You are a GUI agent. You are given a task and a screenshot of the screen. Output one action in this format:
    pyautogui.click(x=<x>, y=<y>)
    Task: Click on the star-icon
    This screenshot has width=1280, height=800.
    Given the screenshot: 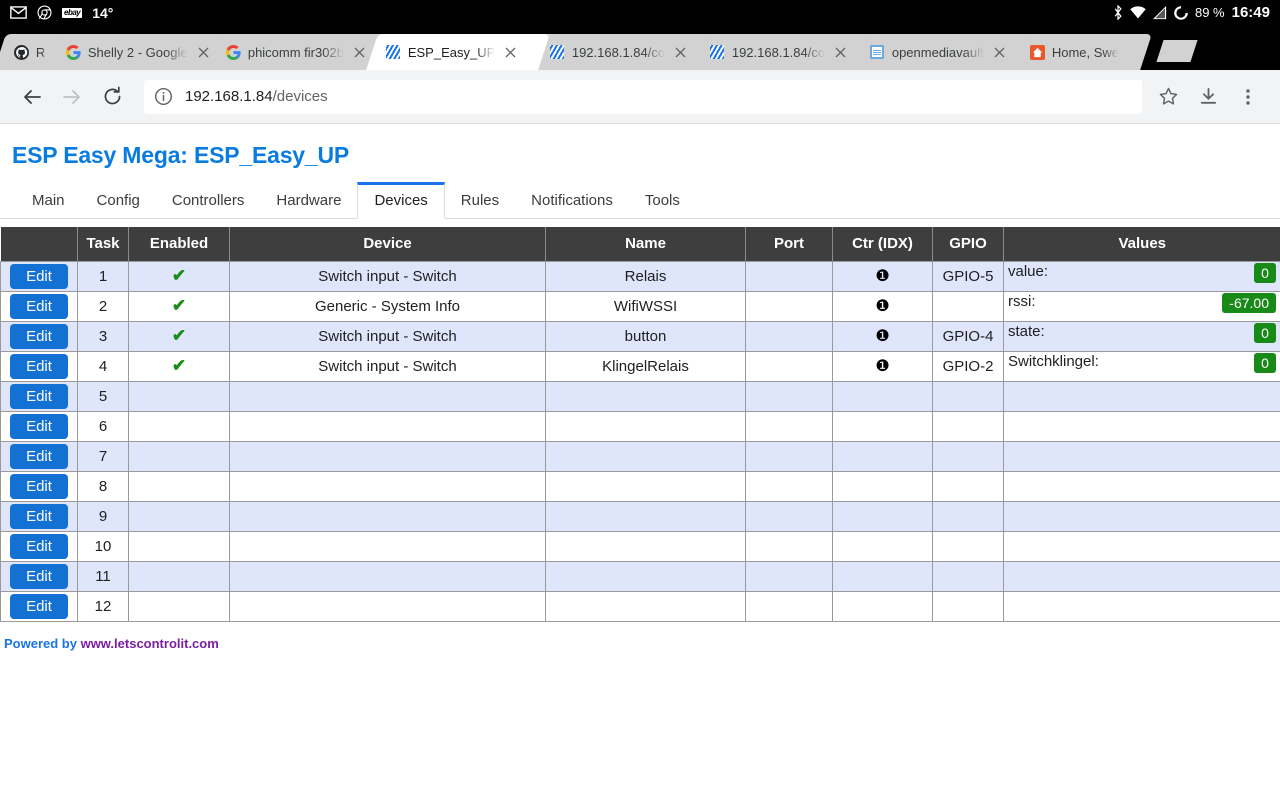 What is the action you would take?
    pyautogui.click(x=1168, y=97)
    